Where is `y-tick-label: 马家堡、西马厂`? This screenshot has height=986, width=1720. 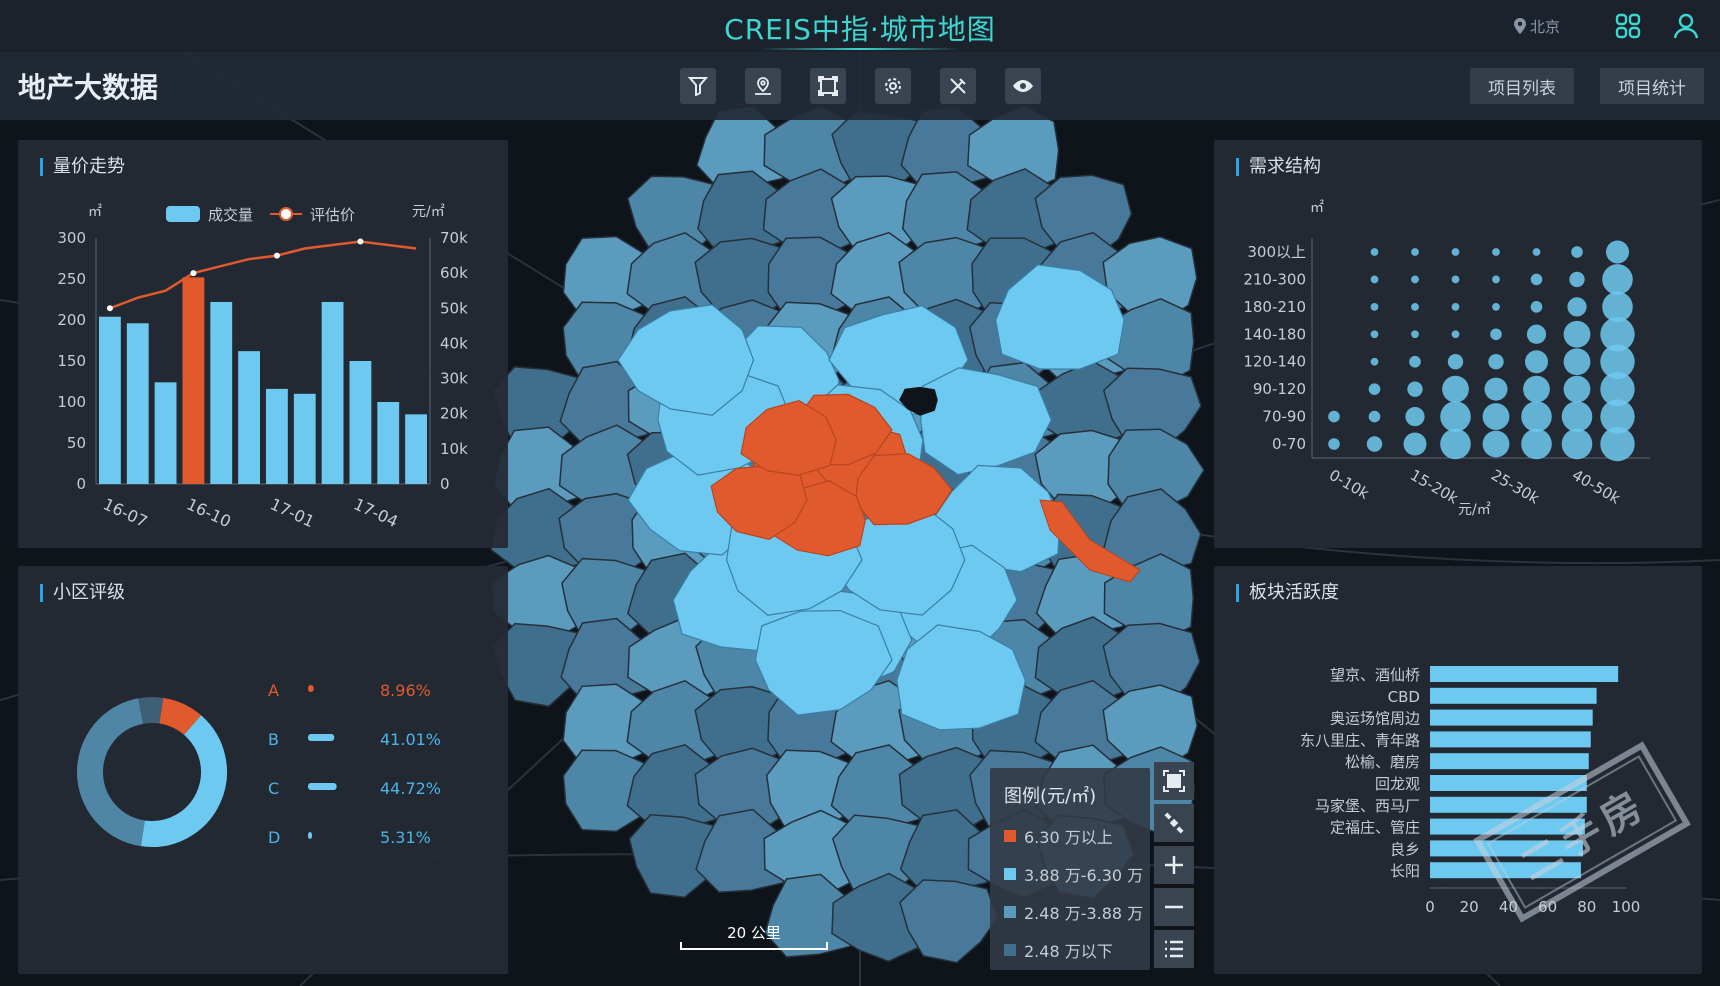
y-tick-label: 马家堡、西马厂 is located at coordinates (1367, 806).